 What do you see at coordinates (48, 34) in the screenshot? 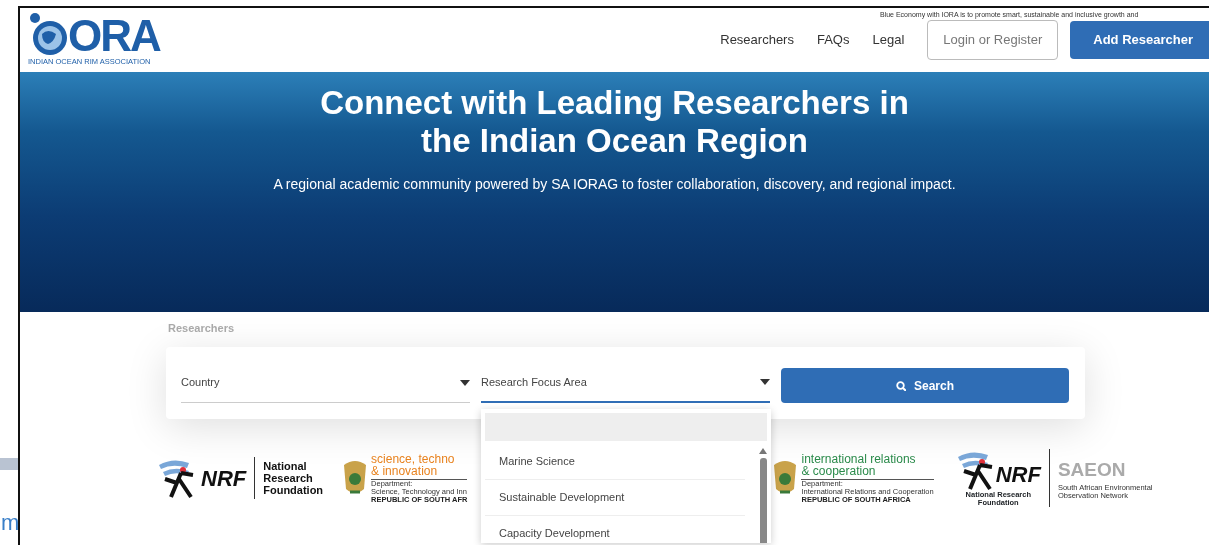
I see `globe-logo-icon` at bounding box center [48, 34].